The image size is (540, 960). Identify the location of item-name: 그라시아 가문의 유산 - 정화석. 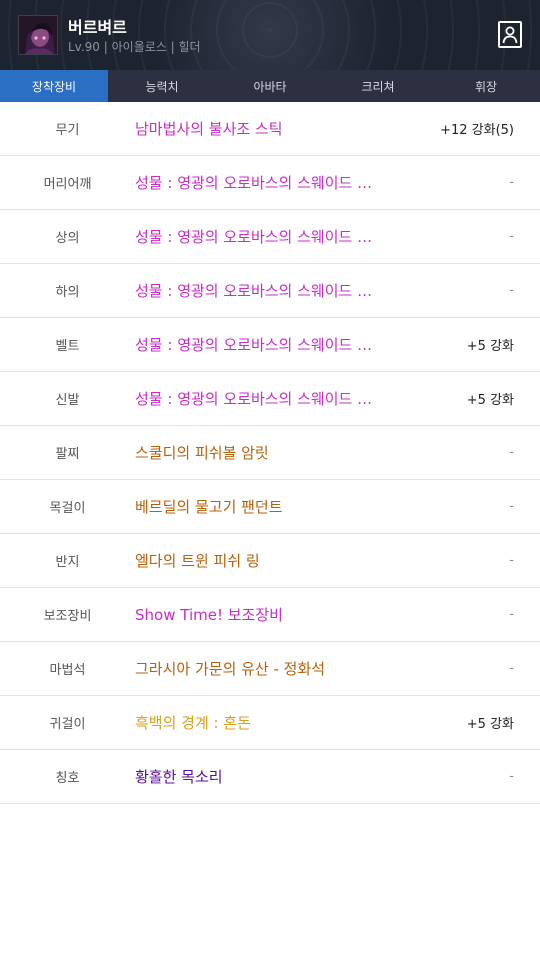
(230, 669).